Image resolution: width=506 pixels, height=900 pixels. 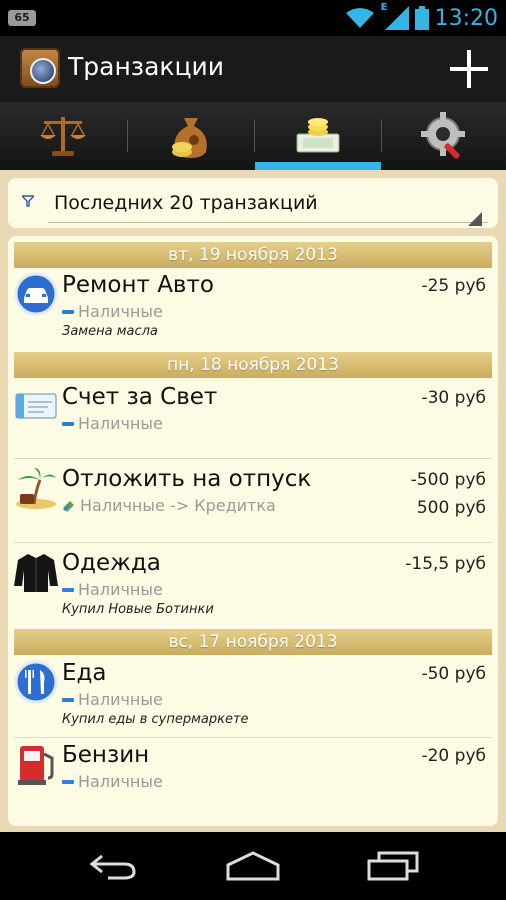 I want to click on filter-icon, so click(x=28, y=201).